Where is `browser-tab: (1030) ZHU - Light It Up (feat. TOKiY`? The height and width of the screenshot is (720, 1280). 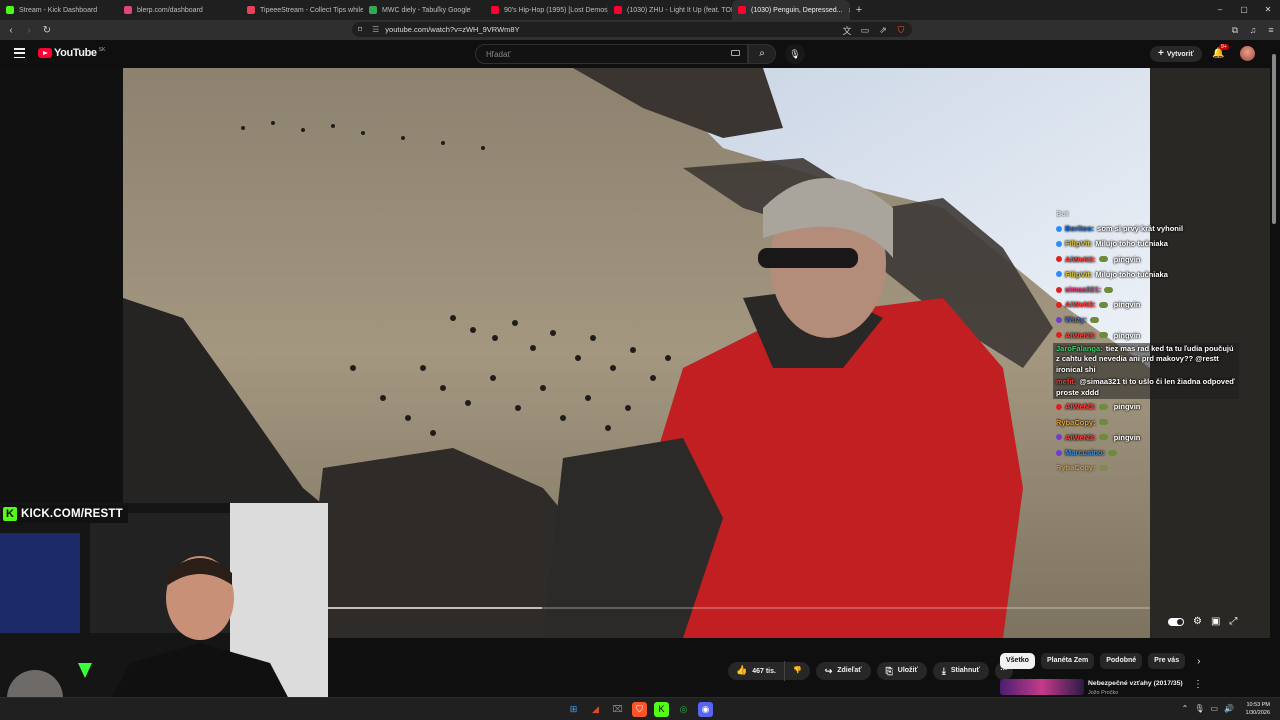
browser-tab: (1030) ZHU - Light It Up (feat. TOKiY is located at coordinates (670, 10).